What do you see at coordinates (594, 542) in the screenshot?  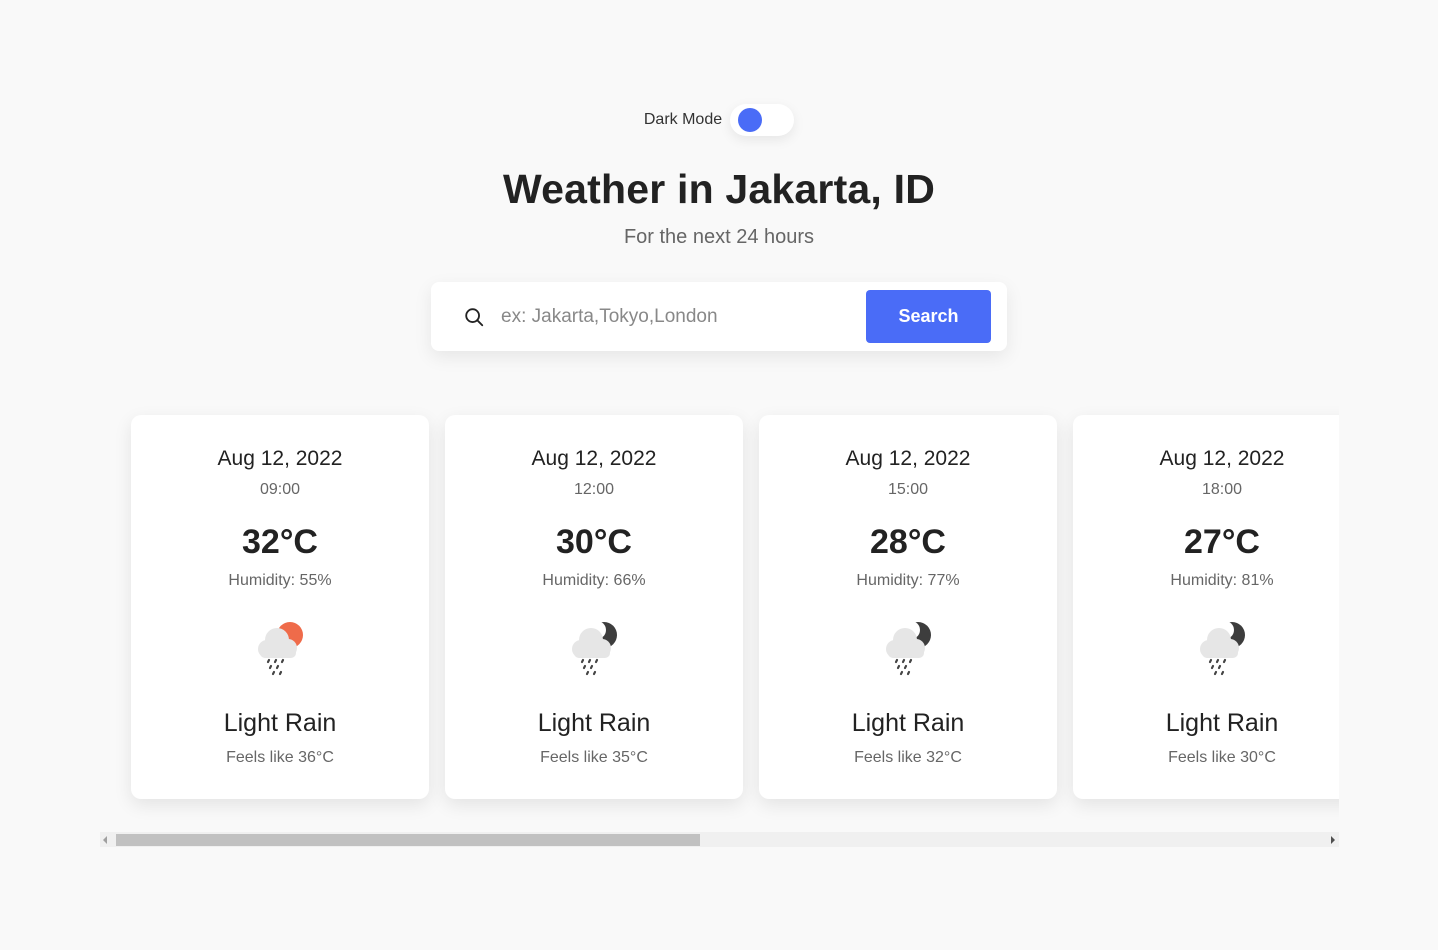 I see `forecast-temperature: 30°C` at bounding box center [594, 542].